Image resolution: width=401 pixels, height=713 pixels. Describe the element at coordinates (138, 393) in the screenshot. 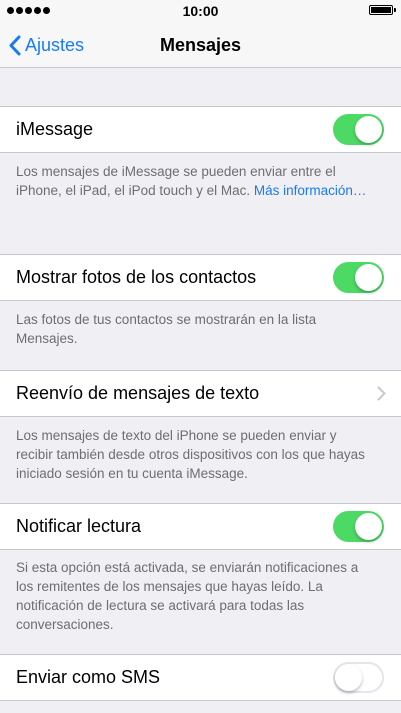

I see `setting-label-text-message-forwarding: Reenvío de mensajes de texto` at that location.